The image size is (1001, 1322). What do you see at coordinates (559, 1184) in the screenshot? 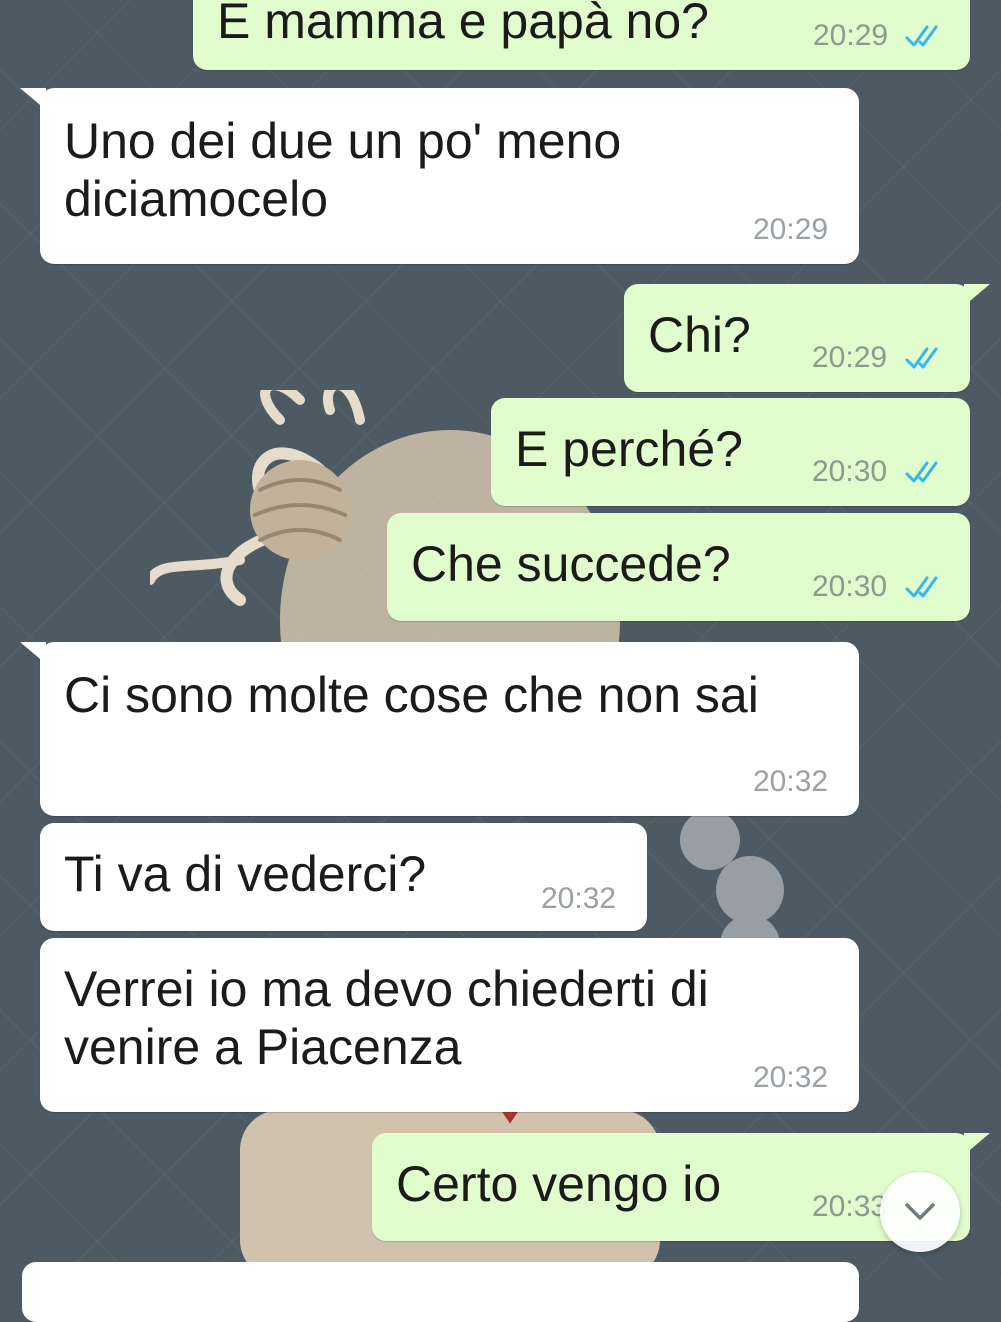
I see `message-text: Certo vengo io` at bounding box center [559, 1184].